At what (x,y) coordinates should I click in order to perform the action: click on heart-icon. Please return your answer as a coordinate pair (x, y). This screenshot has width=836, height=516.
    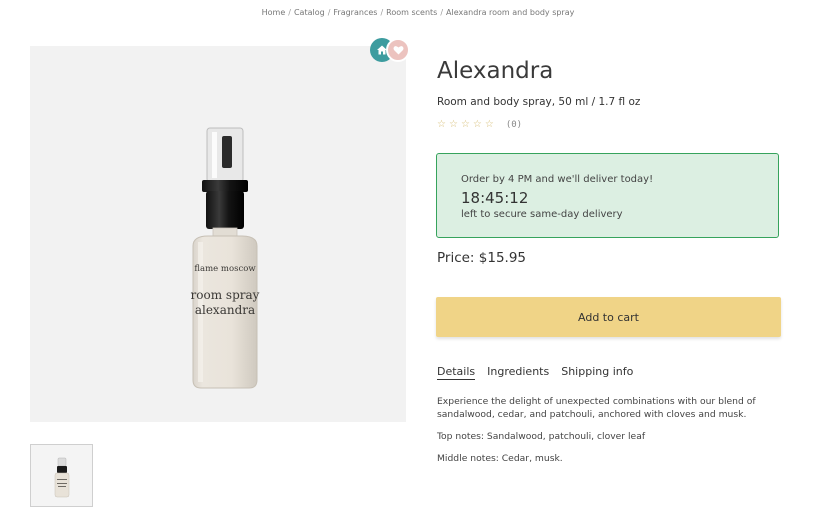
    Looking at the image, I should click on (398, 50).